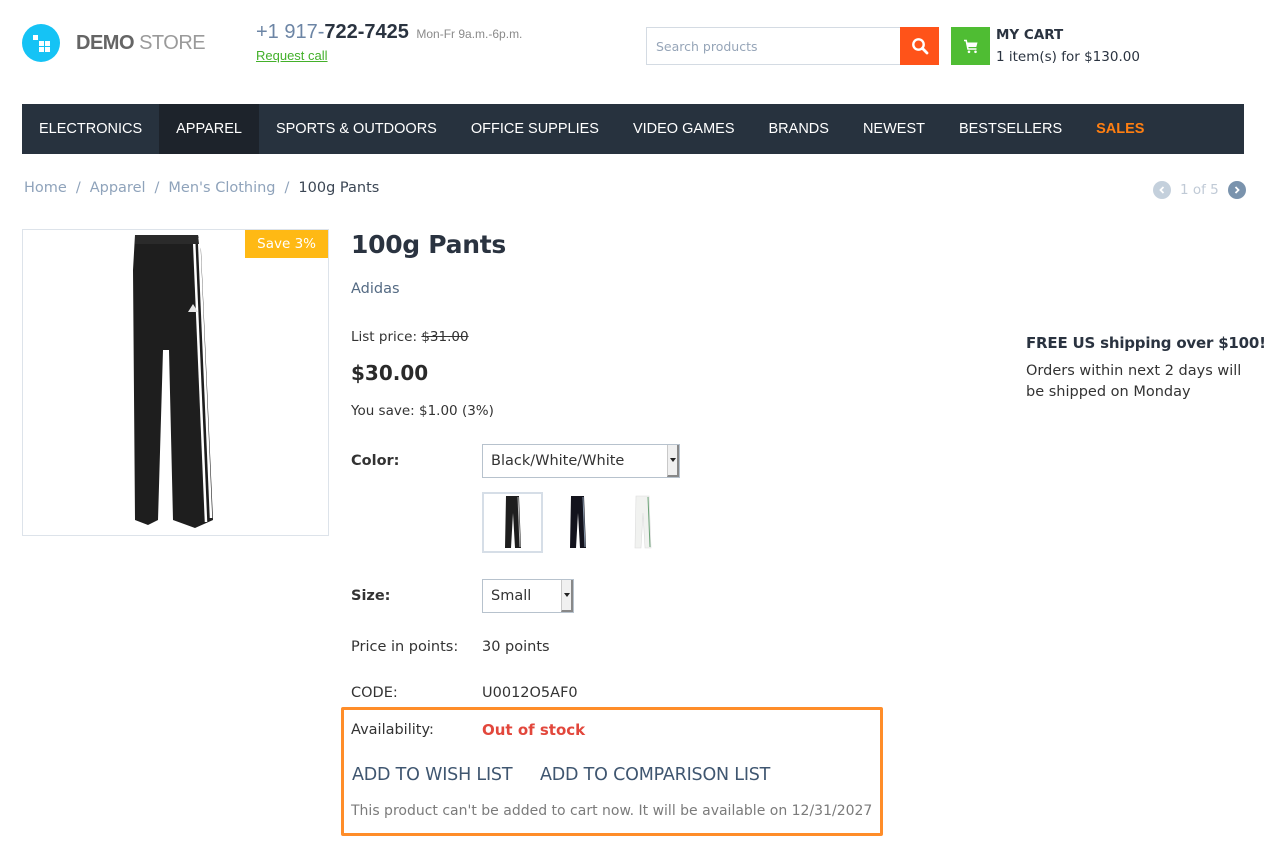  What do you see at coordinates (375, 289) in the screenshot?
I see `product-brand-link: Adidas` at bounding box center [375, 289].